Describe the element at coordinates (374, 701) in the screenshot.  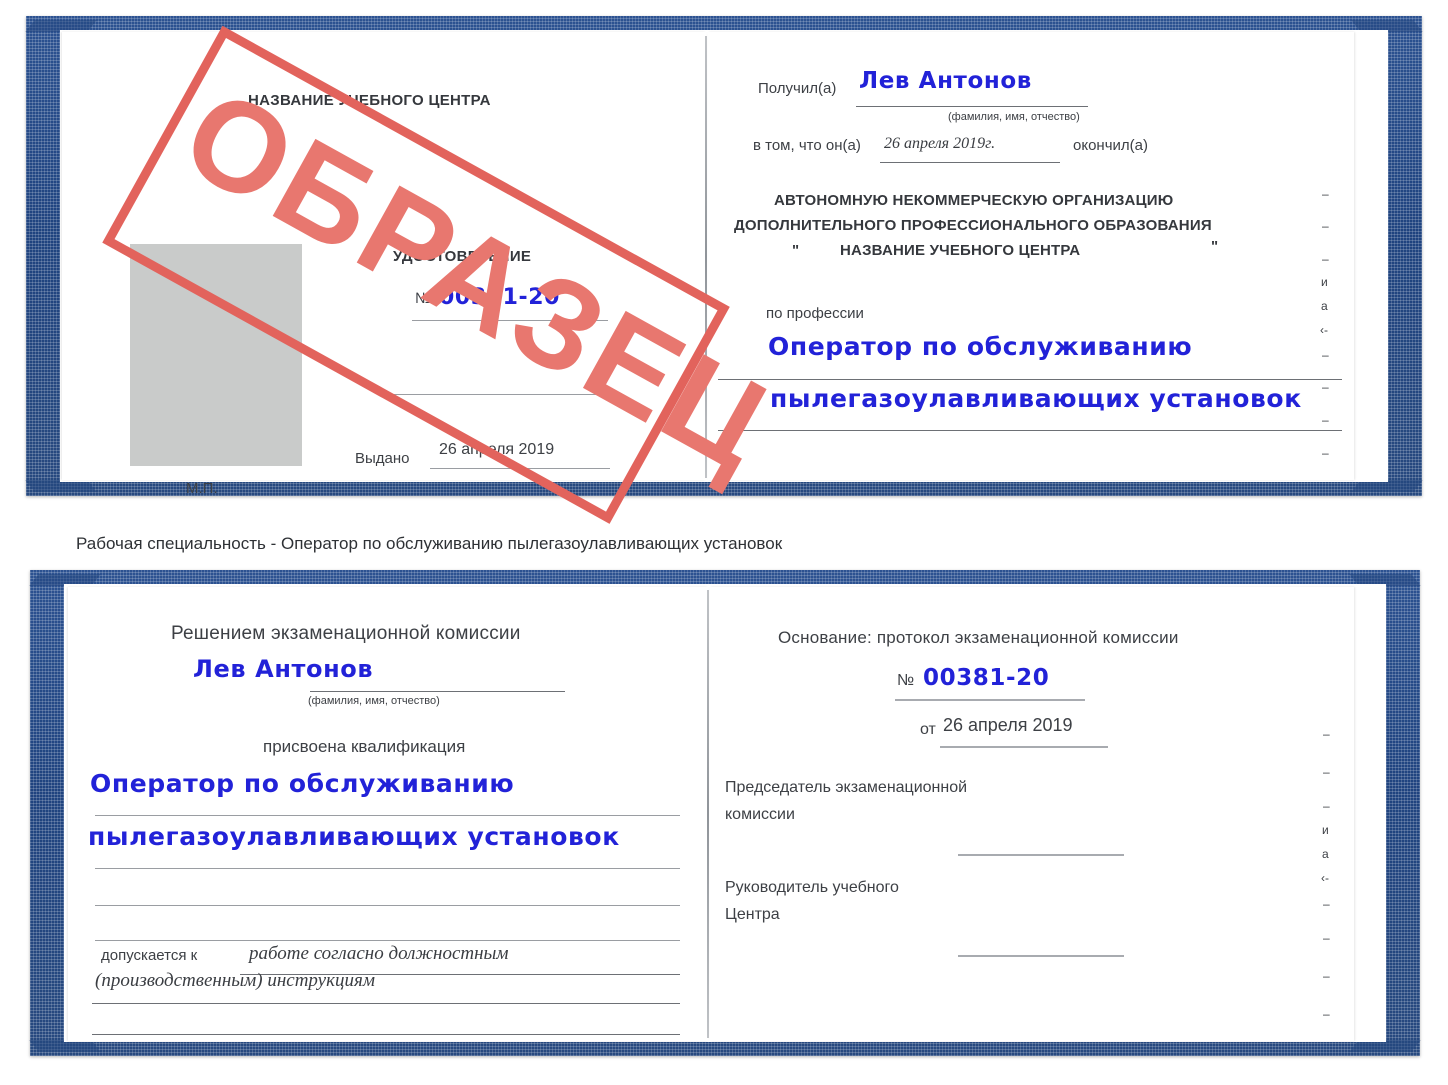
I see `fio-hint-bottom: (фамилия, имя, отчество)` at that location.